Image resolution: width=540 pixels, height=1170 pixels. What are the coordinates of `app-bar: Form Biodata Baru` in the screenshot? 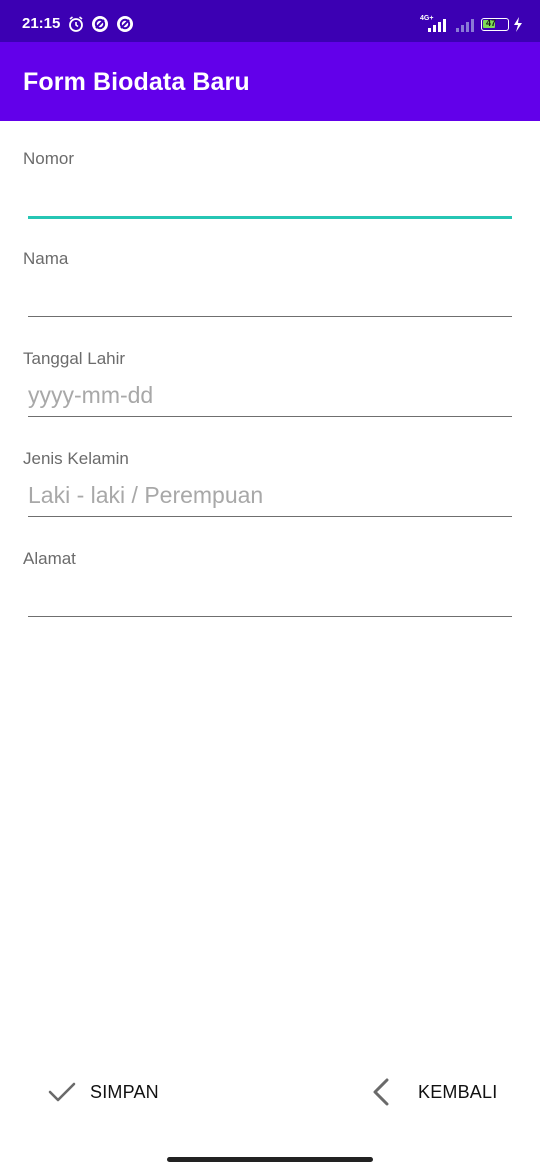 It's located at (270, 81).